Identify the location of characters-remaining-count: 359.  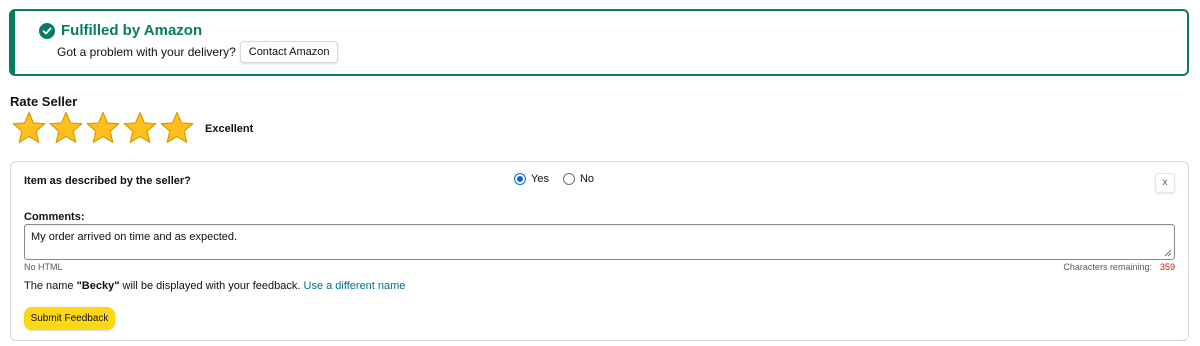
(1167, 267).